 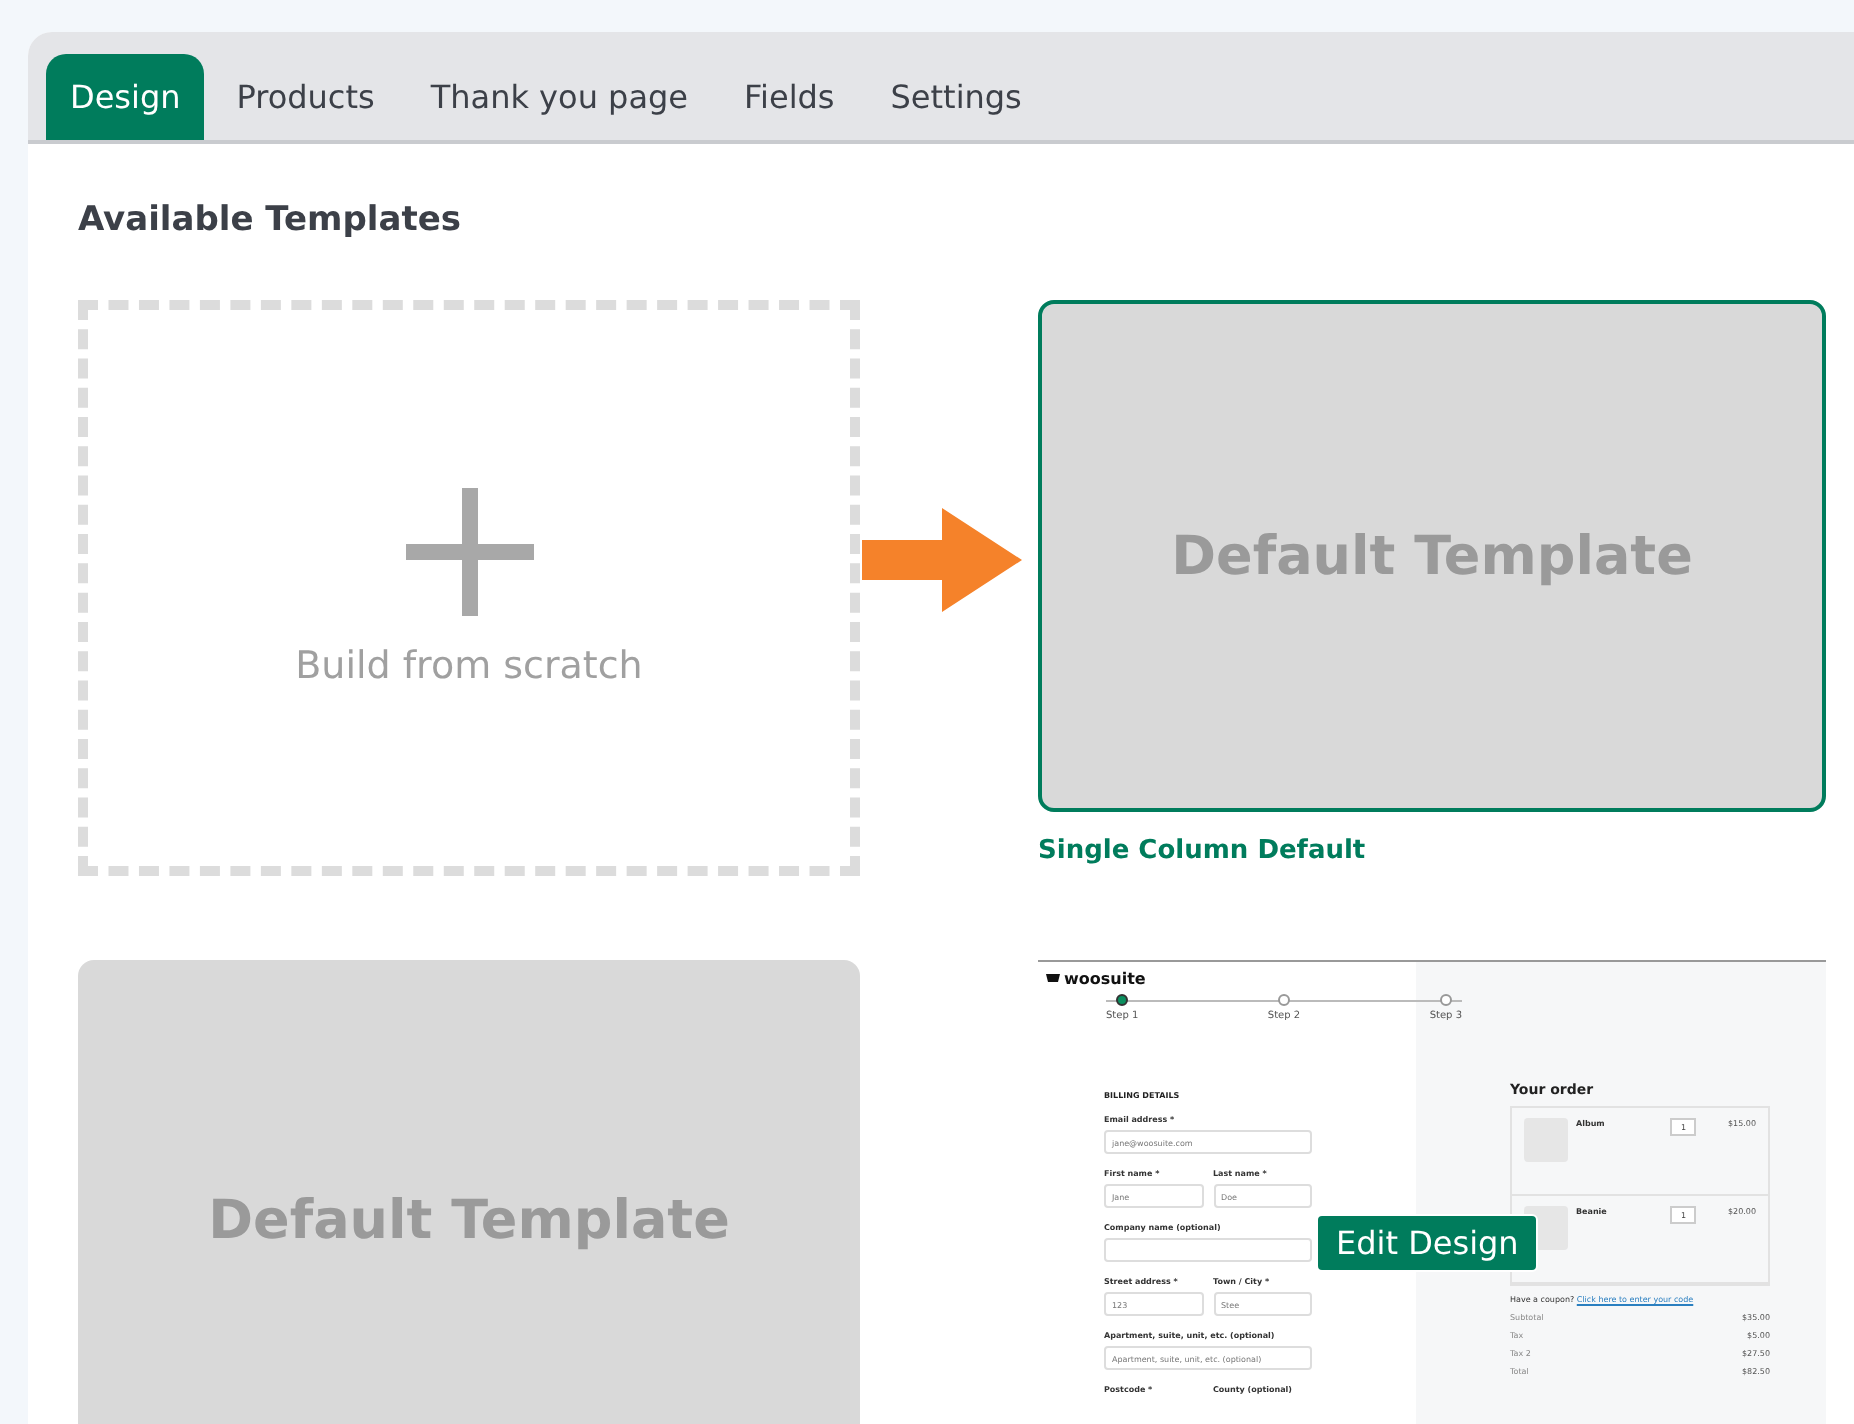 I want to click on tab: Thank you page, so click(x=559, y=97).